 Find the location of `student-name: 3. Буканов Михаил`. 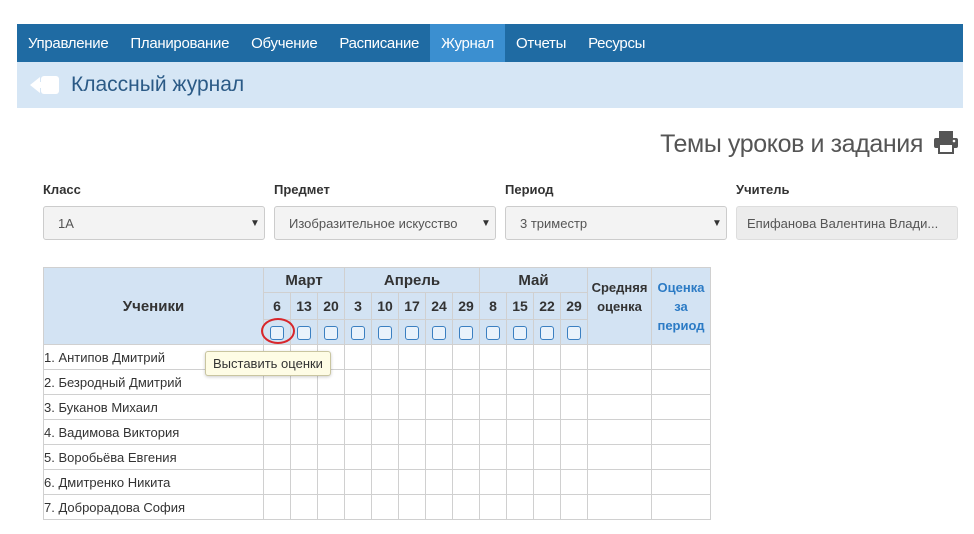

student-name: 3. Буканов Михаил is located at coordinates (153, 407).